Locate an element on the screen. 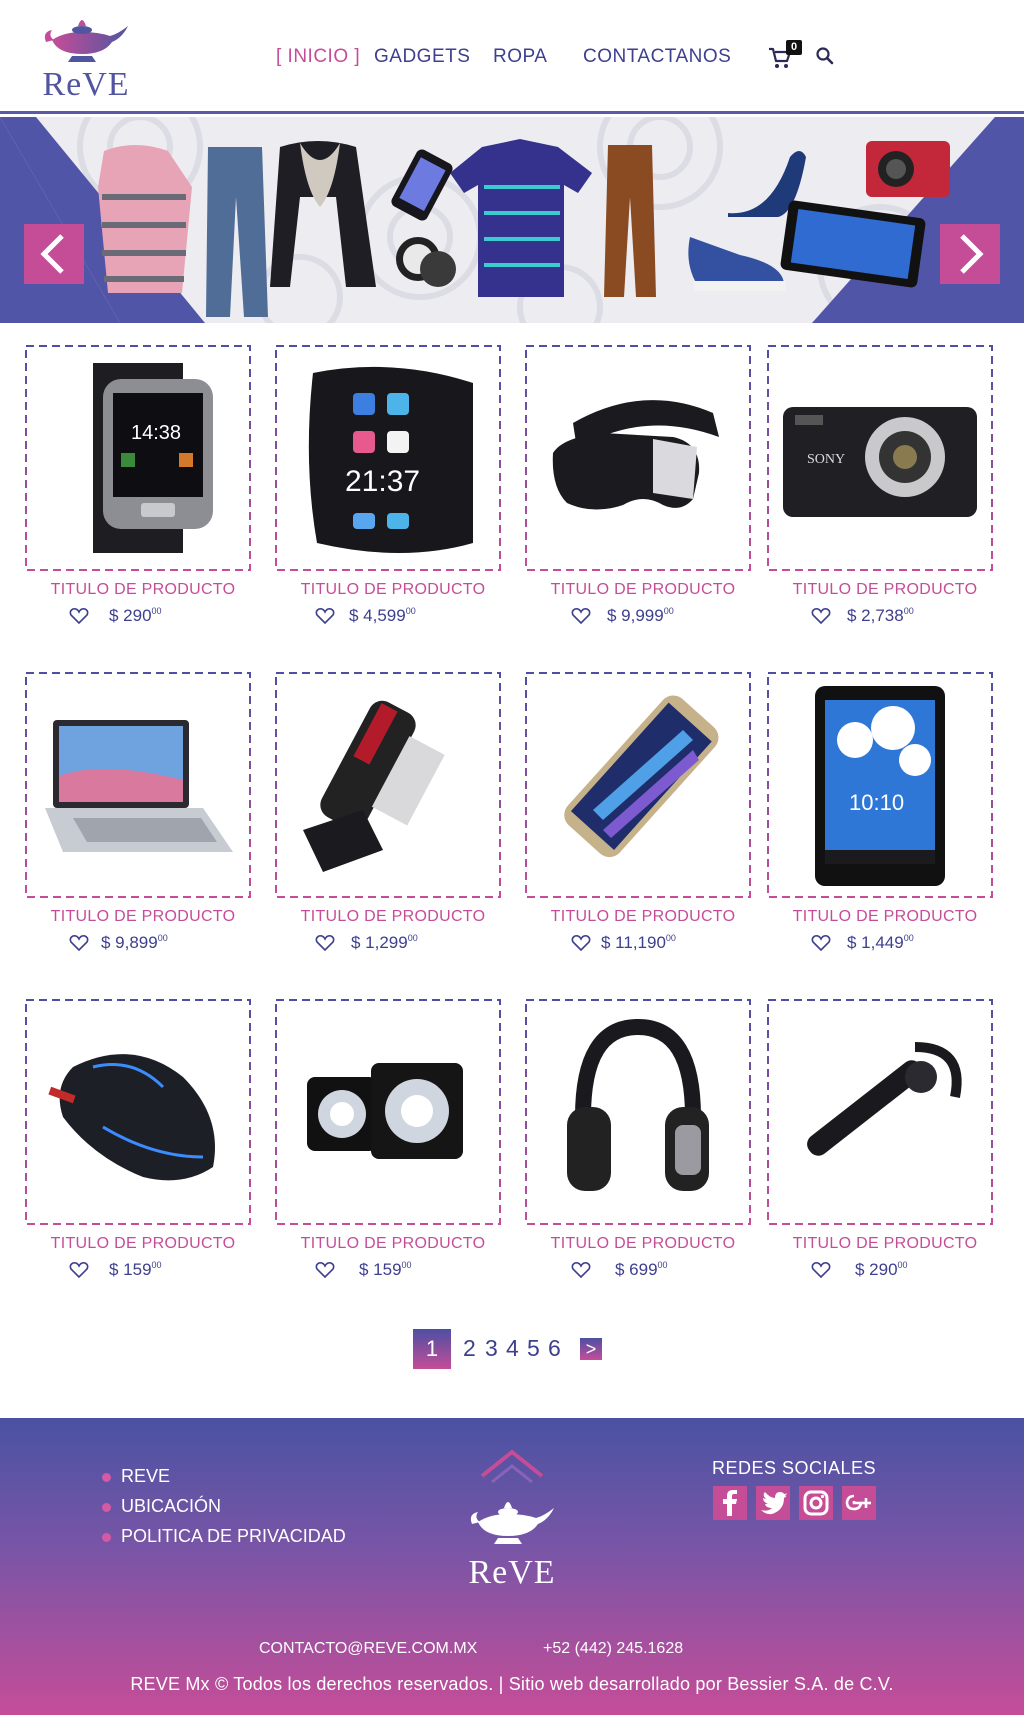  page-5-link: 5 is located at coordinates (533, 1348).